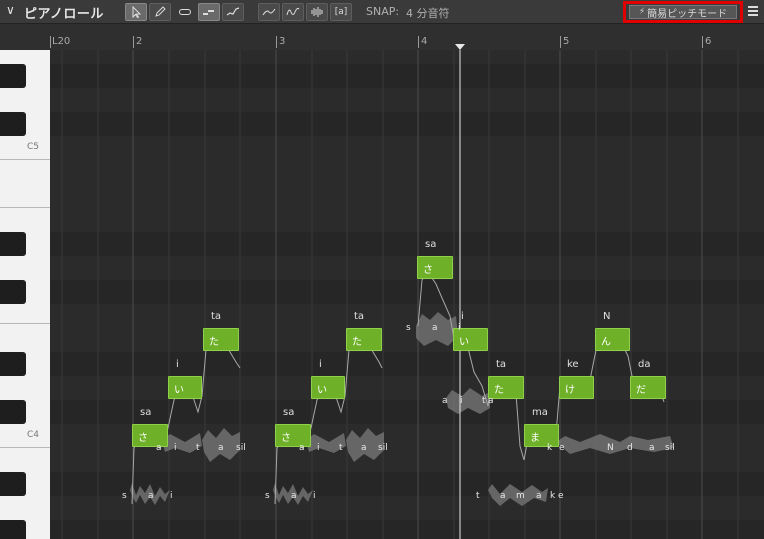  What do you see at coordinates (317, 12) in the screenshot?
I see `waveform-param-button` at bounding box center [317, 12].